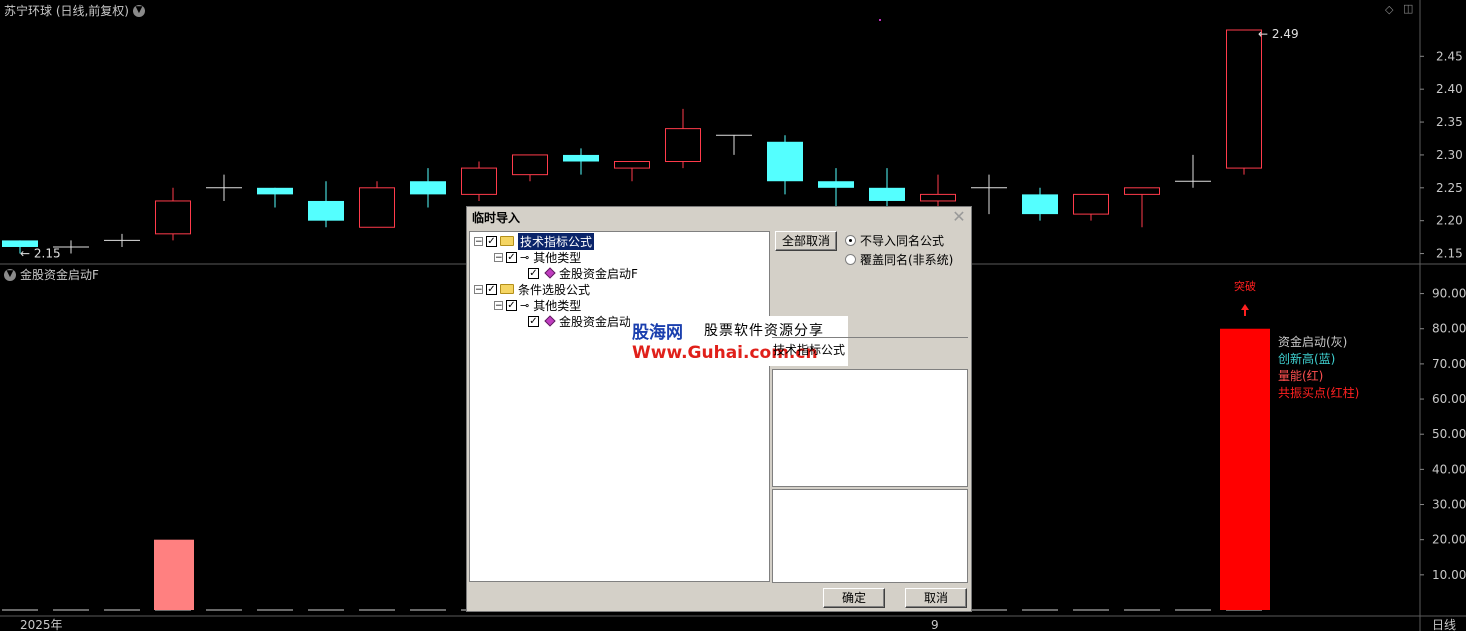 The image size is (1466, 631). What do you see at coordinates (854, 598) in the screenshot?
I see `ok-button: 确定` at bounding box center [854, 598].